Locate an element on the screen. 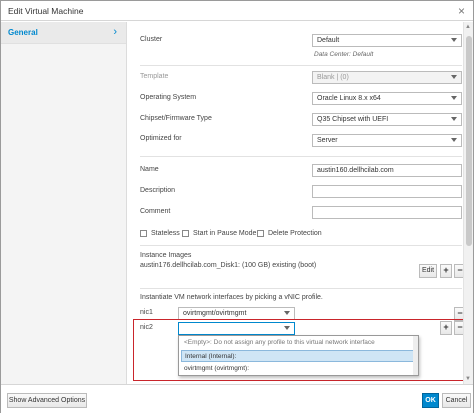 Image resolution: width=474 pixels, height=413 pixels. sidebar-item-label: General is located at coordinates (23, 32).